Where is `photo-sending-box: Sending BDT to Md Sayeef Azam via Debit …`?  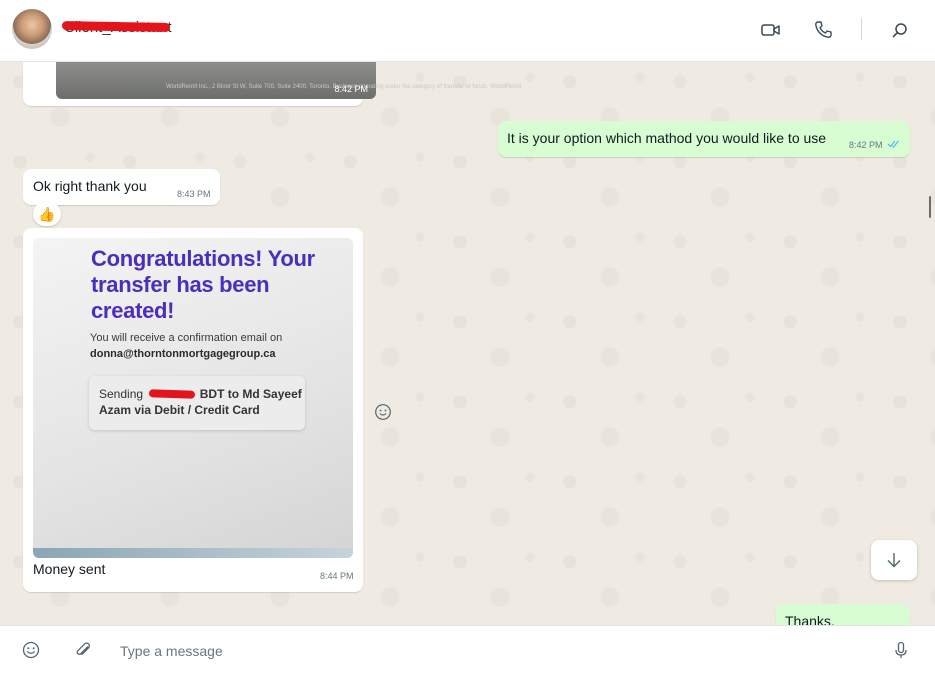 photo-sending-box: Sending BDT to Md Sayeef Azam via Debit … is located at coordinates (197, 403).